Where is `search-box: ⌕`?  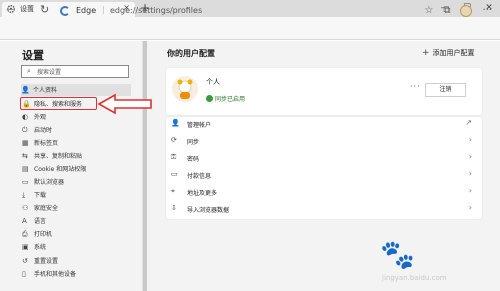
search-box: ⌕ is located at coordinates (75, 71).